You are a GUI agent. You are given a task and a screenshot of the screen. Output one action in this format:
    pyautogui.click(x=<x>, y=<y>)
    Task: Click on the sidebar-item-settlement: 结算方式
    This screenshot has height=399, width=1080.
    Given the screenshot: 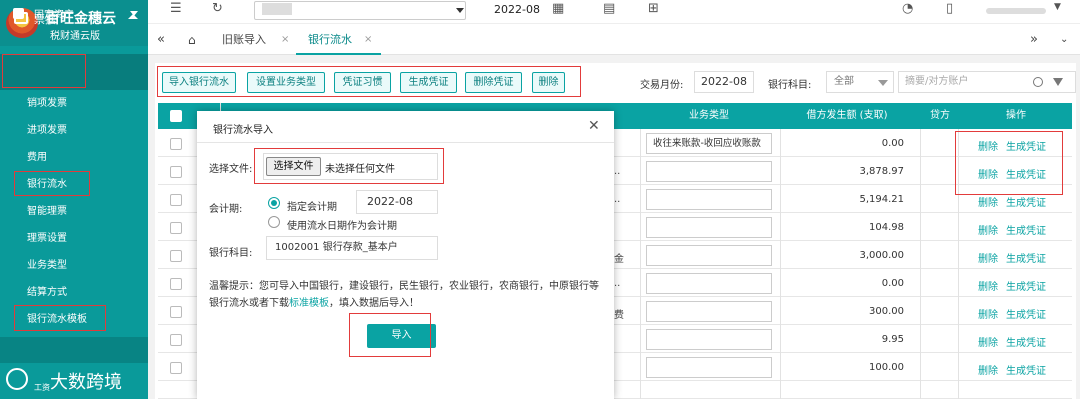 What is the action you would take?
    pyautogui.click(x=74, y=292)
    